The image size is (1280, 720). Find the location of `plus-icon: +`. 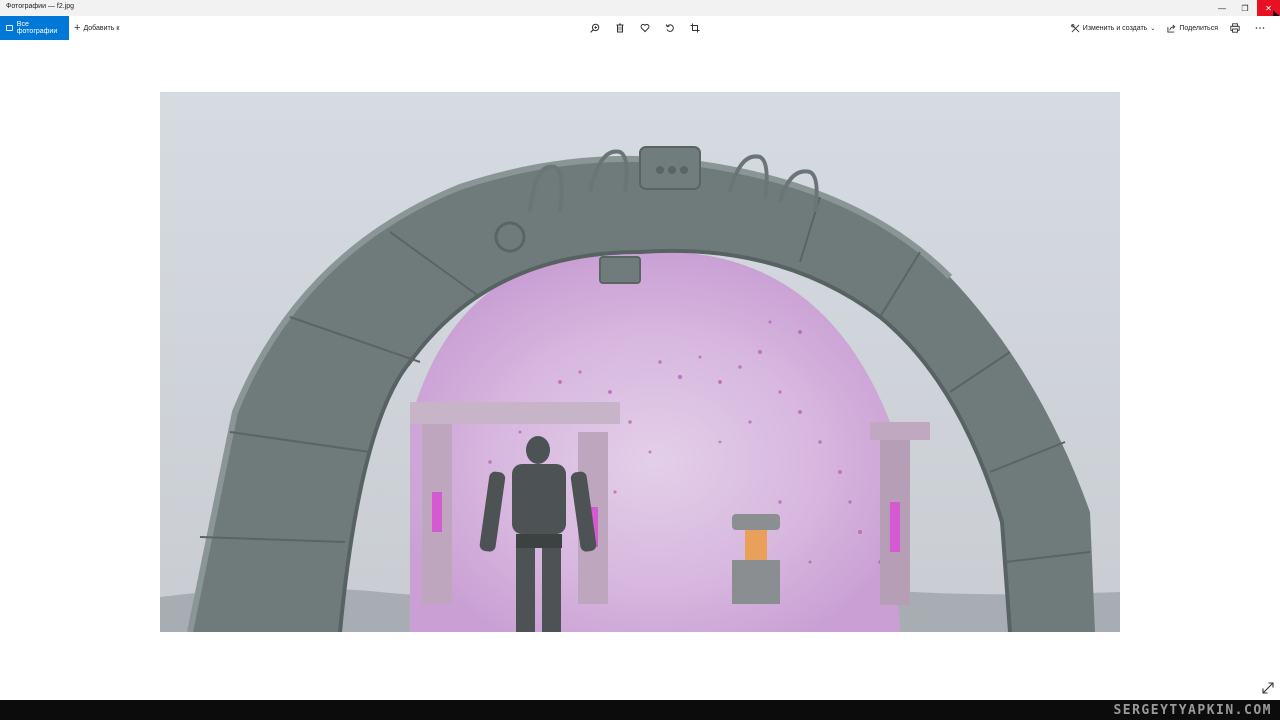

plus-icon: + is located at coordinates (77, 28).